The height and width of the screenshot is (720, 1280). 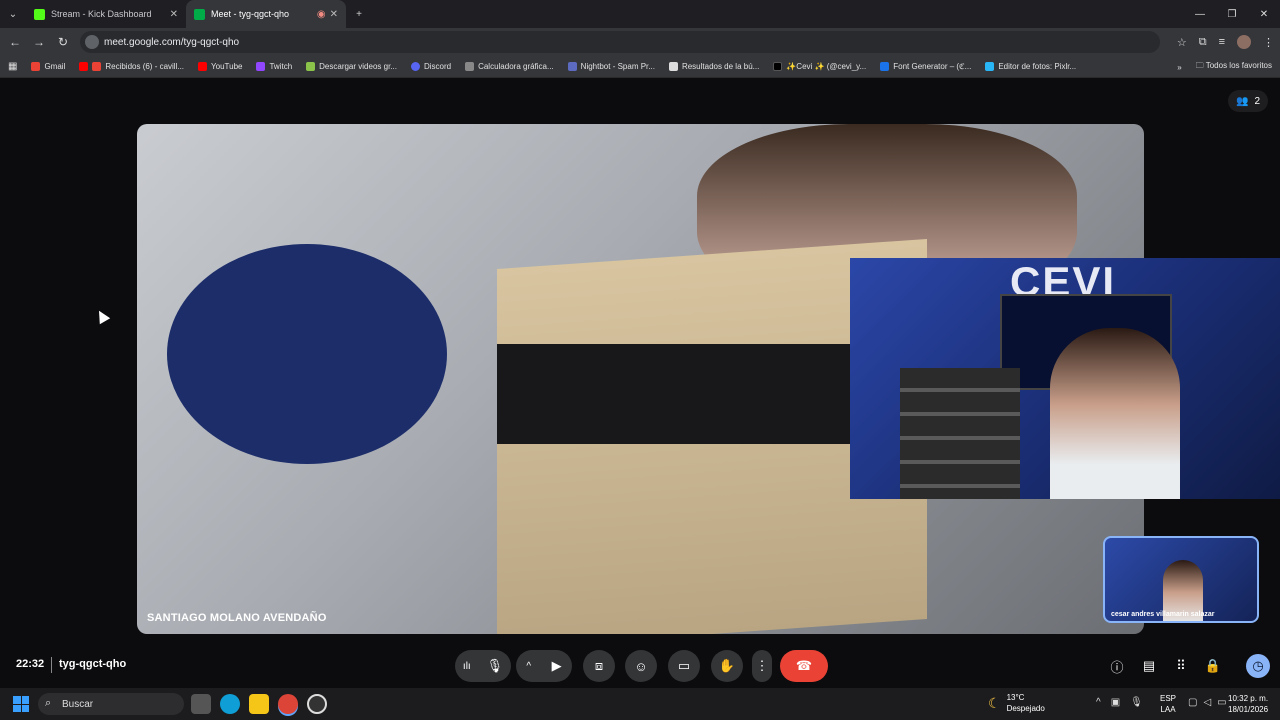 What do you see at coordinates (78, 704) in the screenshot?
I see `search-placeholder: Buscar` at bounding box center [78, 704].